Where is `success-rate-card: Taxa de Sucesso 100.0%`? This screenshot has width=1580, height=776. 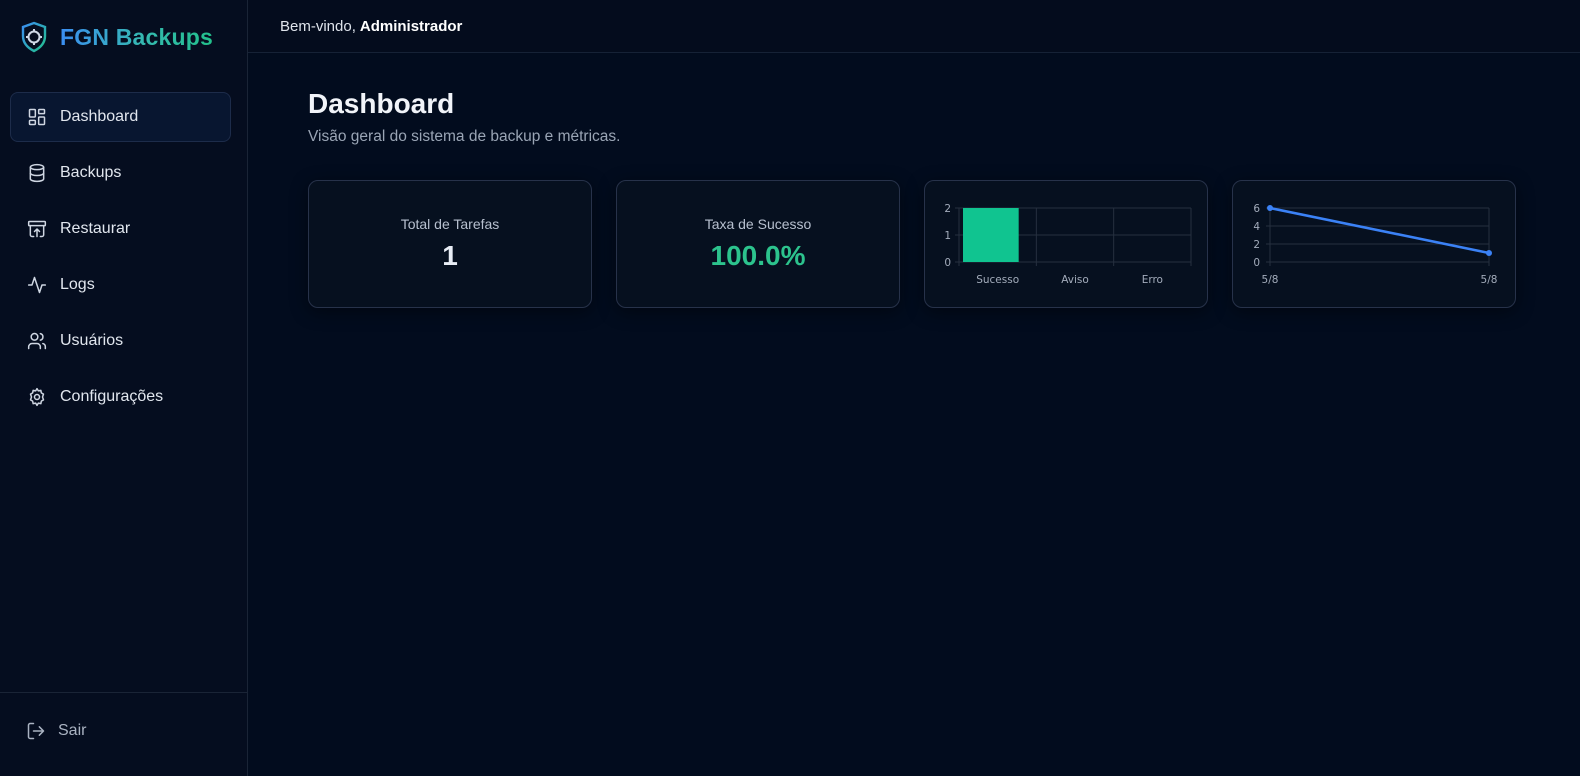 success-rate-card: Taxa de Sucesso 100.0% is located at coordinates (758, 244).